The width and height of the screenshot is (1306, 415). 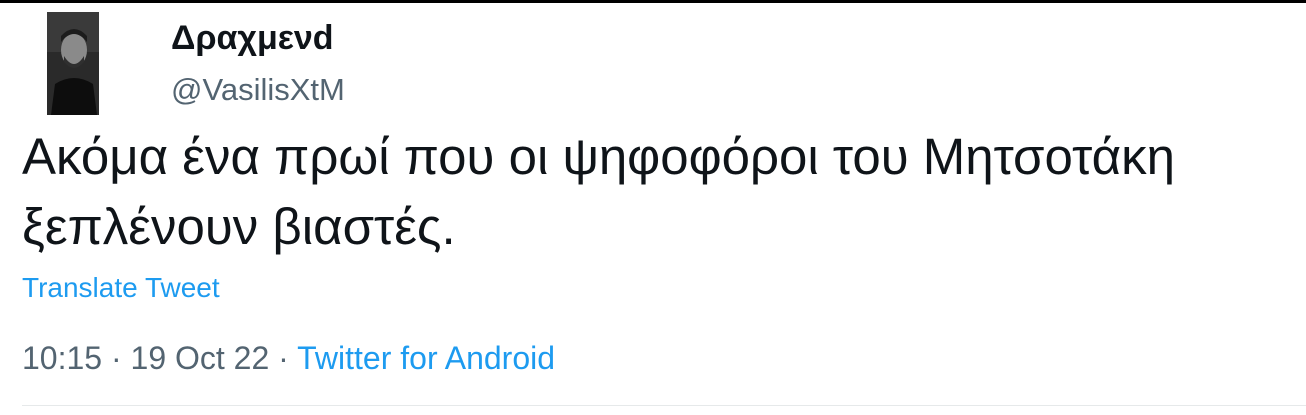 I want to click on author-display-name: Δραχμενd, so click(x=252, y=38).